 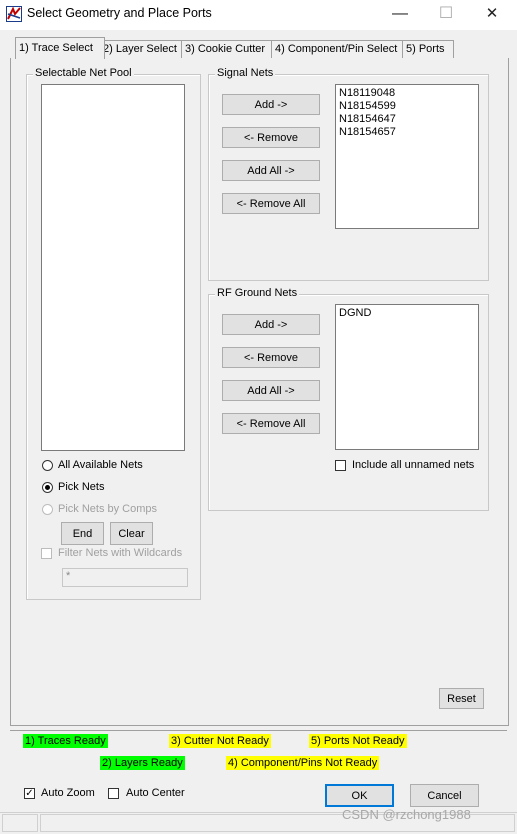 What do you see at coordinates (258, 15) in the screenshot?
I see `title-bar: Select Geometry and Place Ports — ☐ ✕` at bounding box center [258, 15].